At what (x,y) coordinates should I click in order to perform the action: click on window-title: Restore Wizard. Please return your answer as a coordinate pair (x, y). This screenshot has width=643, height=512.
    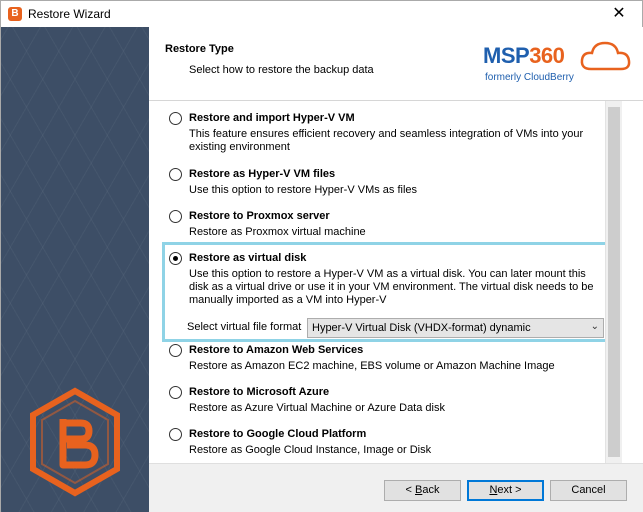
    Looking at the image, I should click on (69, 14).